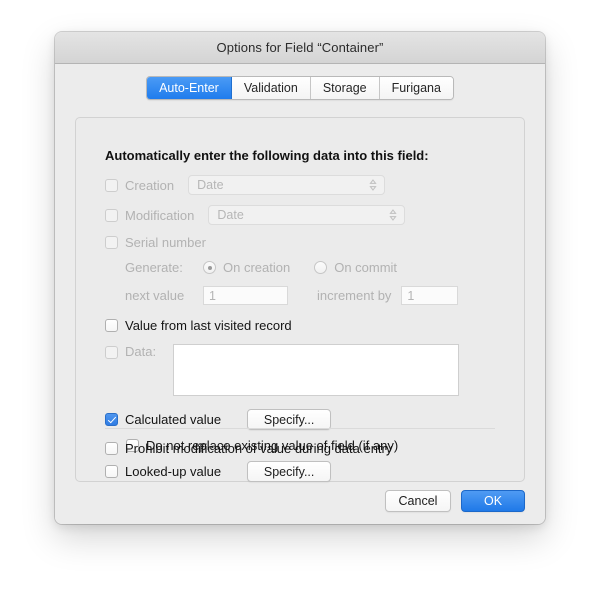  Describe the element at coordinates (366, 267) in the screenshot. I see `generate-on-commit-label: On commit` at that location.